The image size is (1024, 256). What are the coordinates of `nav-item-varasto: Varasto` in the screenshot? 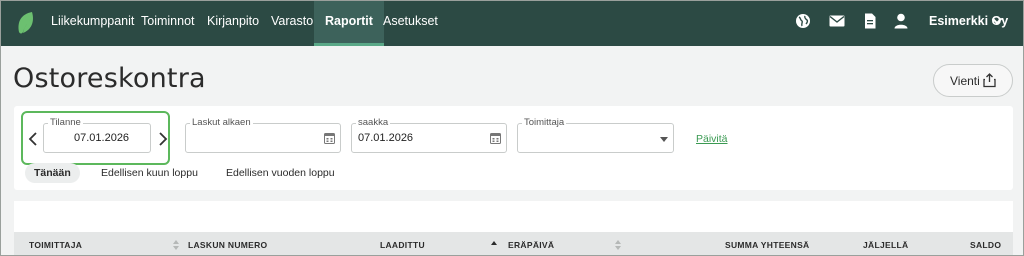 It's located at (292, 23).